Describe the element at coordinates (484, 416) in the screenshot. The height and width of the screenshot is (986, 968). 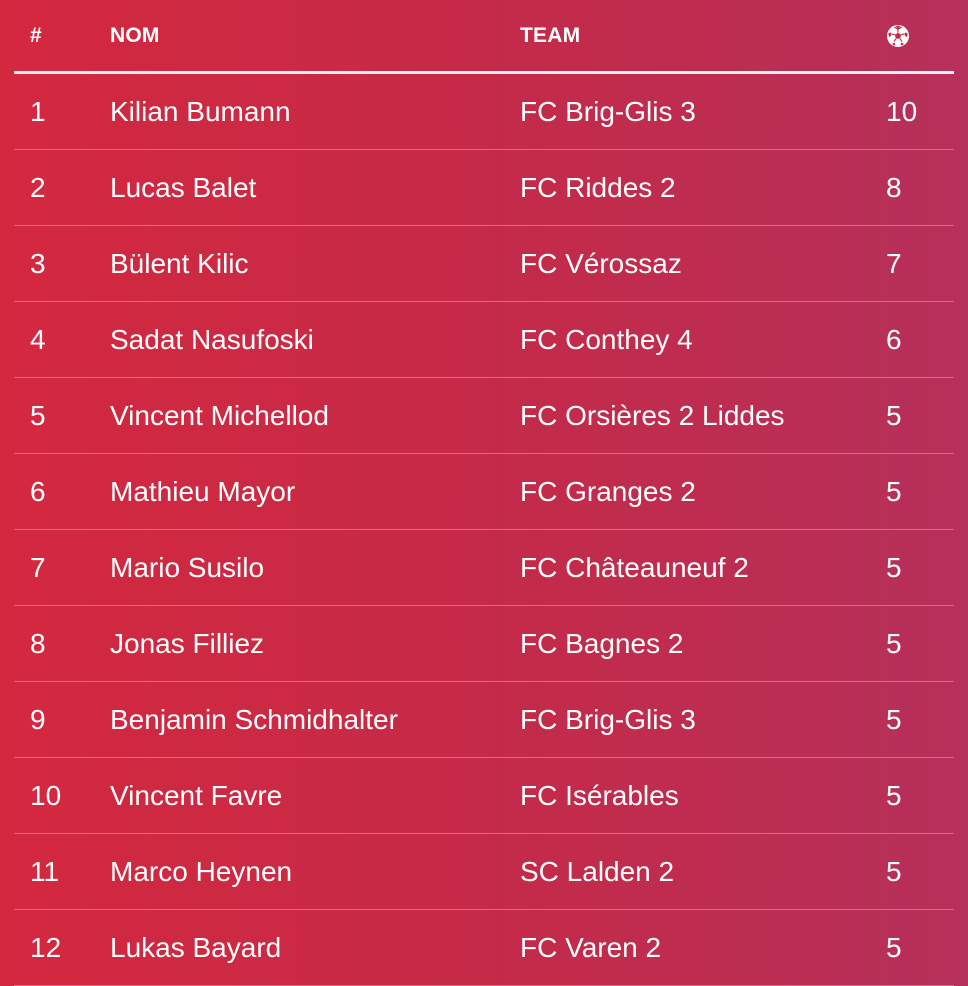
I see `table-row: 5 Vincent Michellod FC Orsières 2 Liddes 5` at that location.